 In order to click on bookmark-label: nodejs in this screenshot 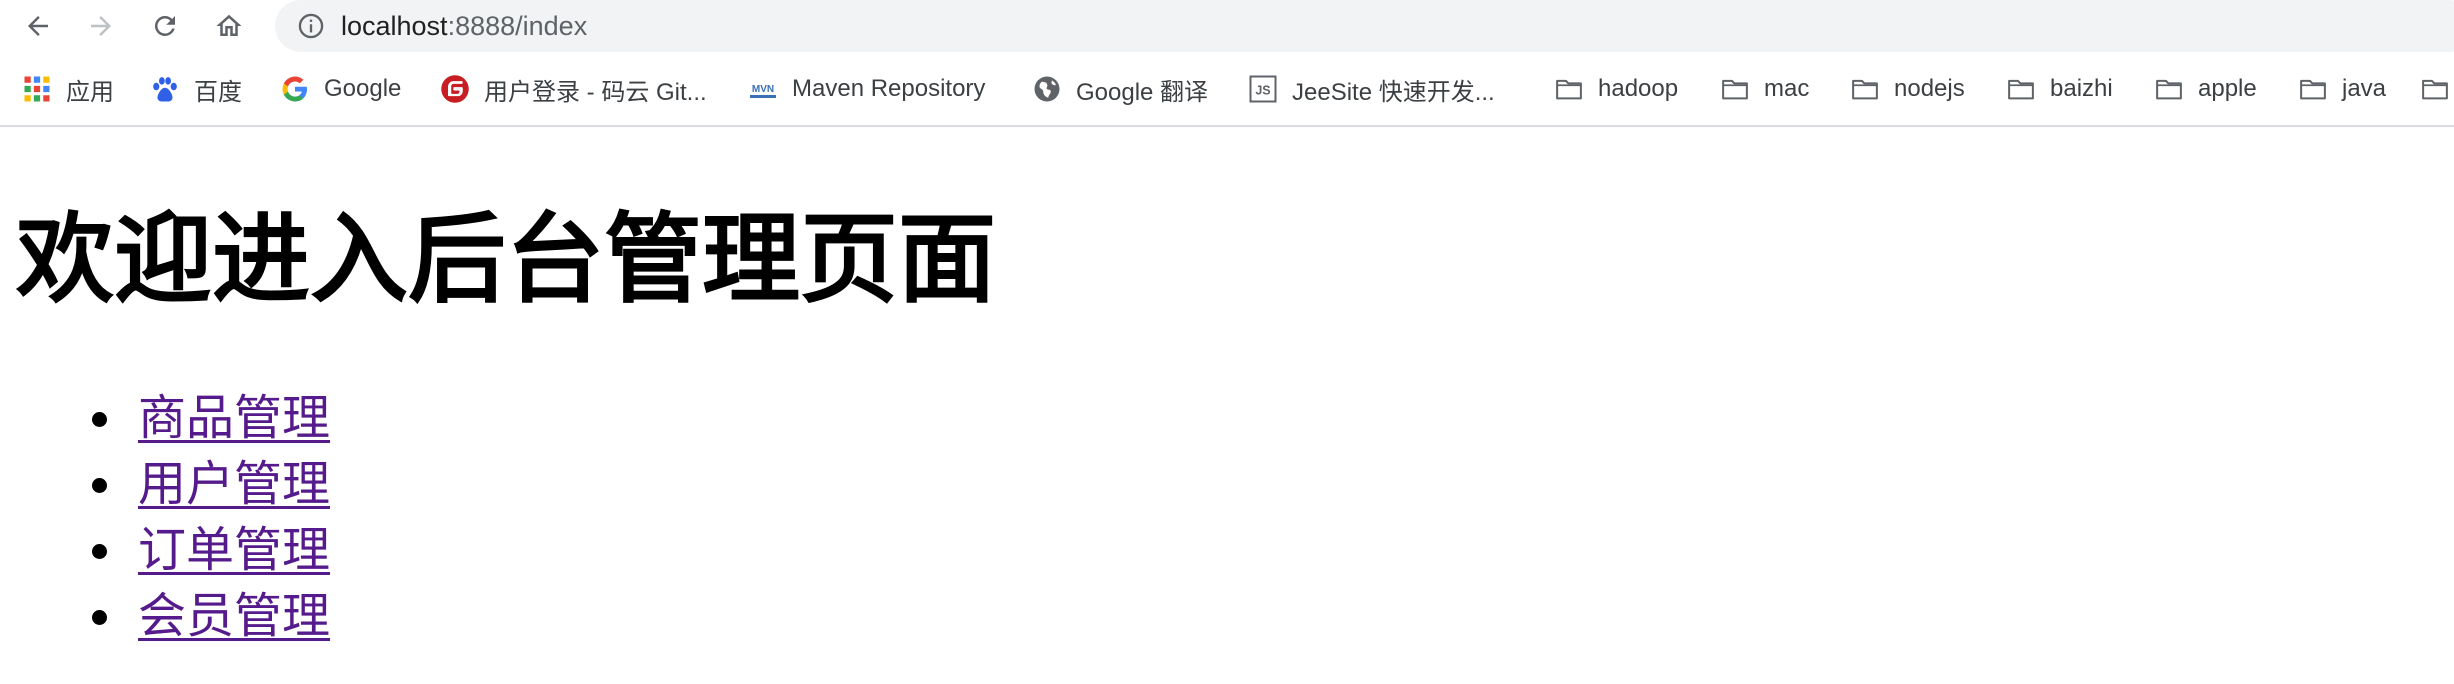, I will do `click(1929, 88)`.